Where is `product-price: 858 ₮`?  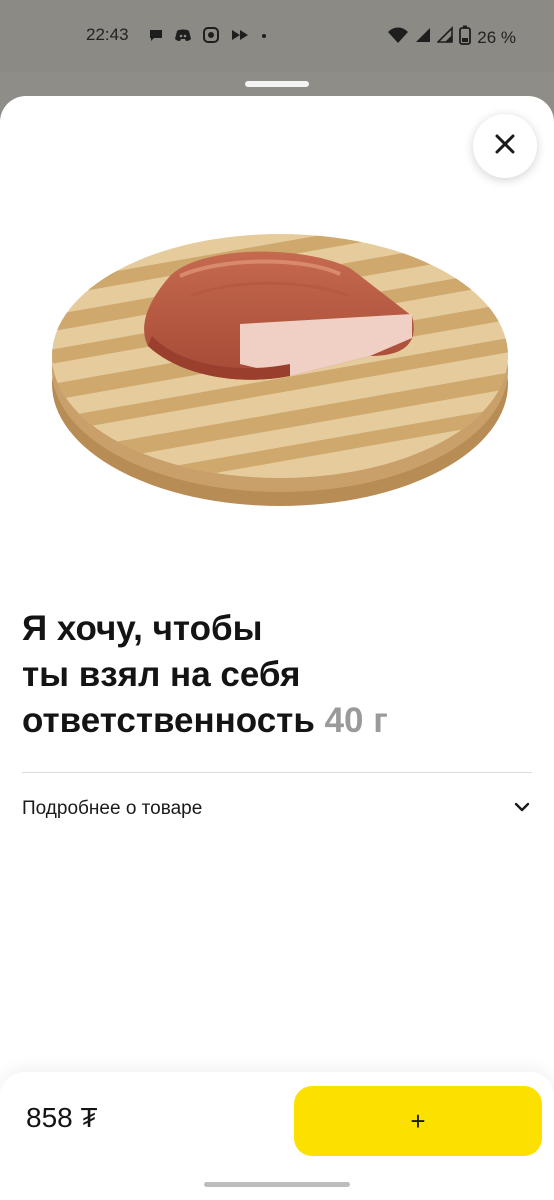
product-price: 858 ₮ is located at coordinates (62, 1117).